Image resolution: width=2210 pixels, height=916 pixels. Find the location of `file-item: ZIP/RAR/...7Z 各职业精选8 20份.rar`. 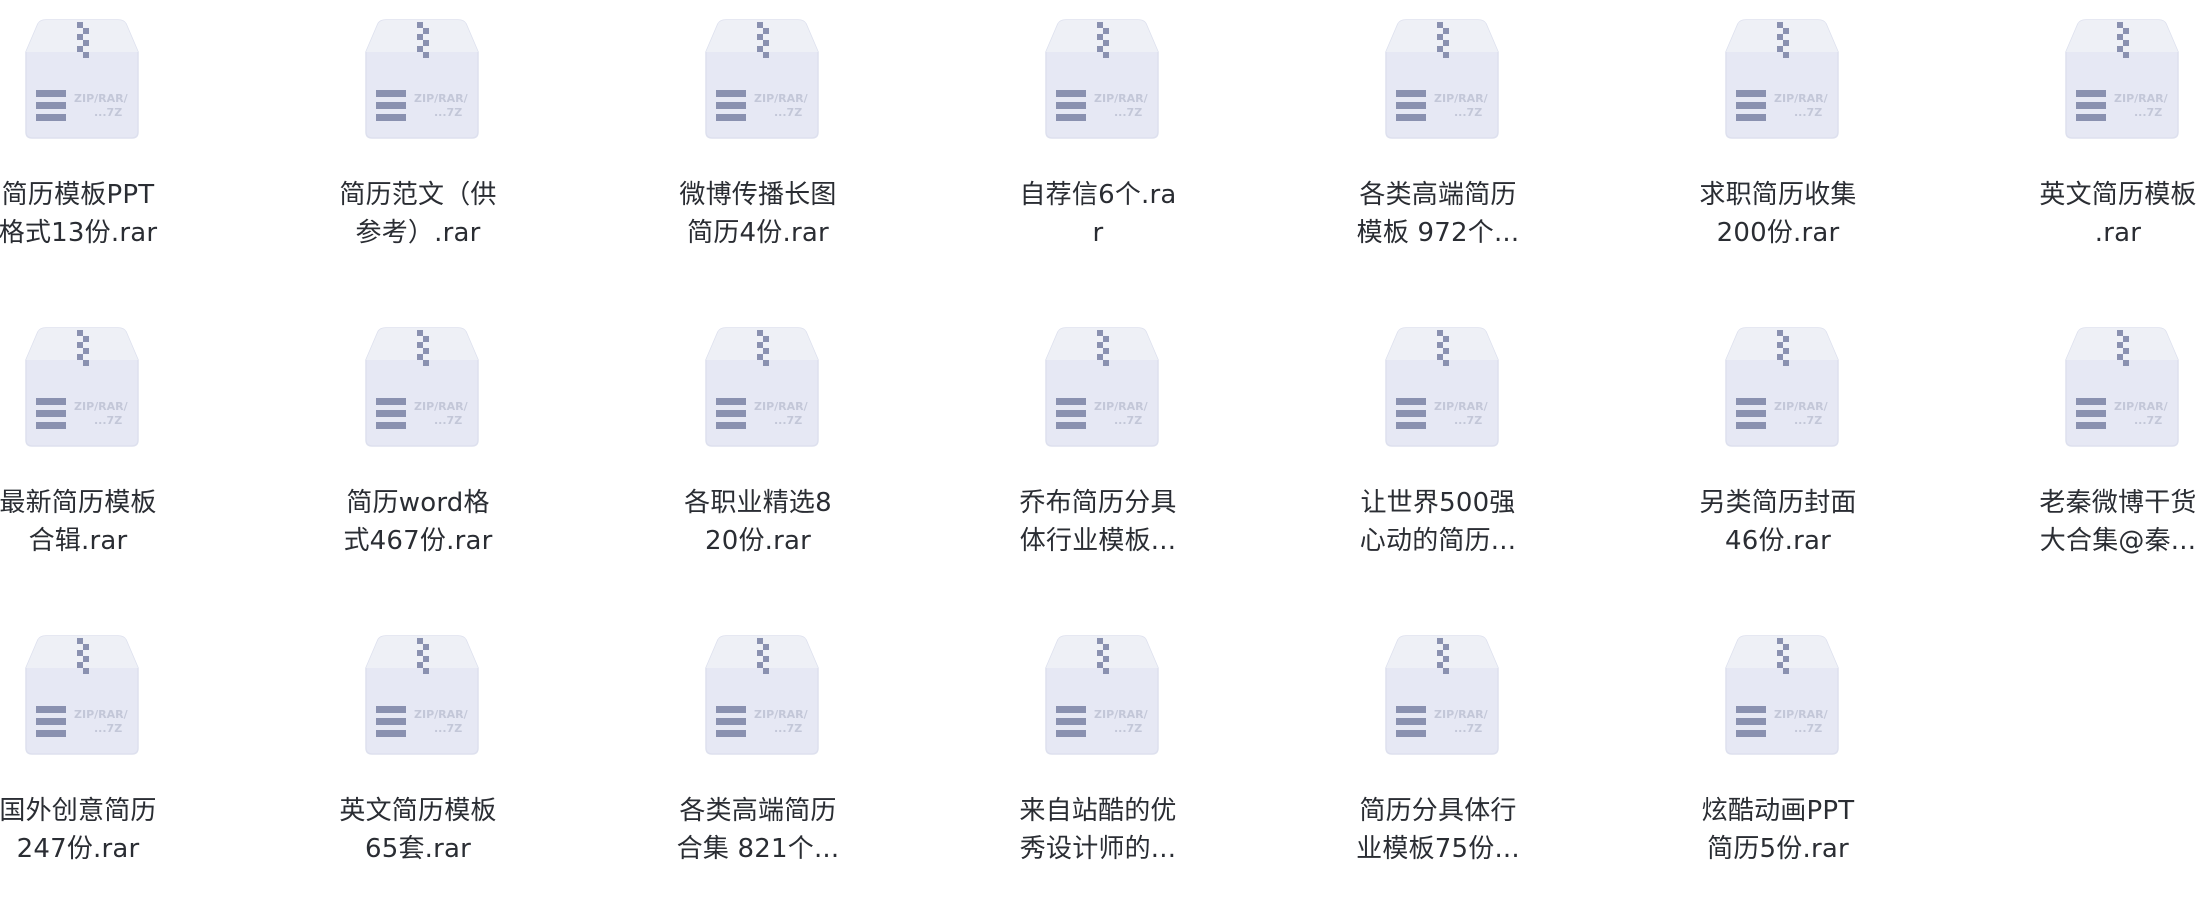

file-item: ZIP/RAR/...7Z 各职业精选8 20份.rar is located at coordinates (758, 458).